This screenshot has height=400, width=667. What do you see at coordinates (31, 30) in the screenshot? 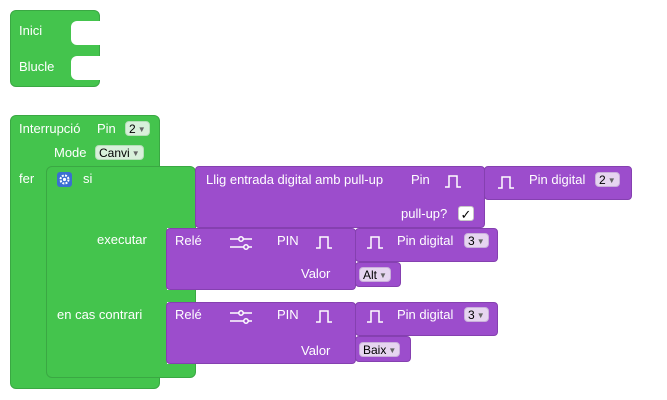
I see `inici-label: Inici` at bounding box center [31, 30].